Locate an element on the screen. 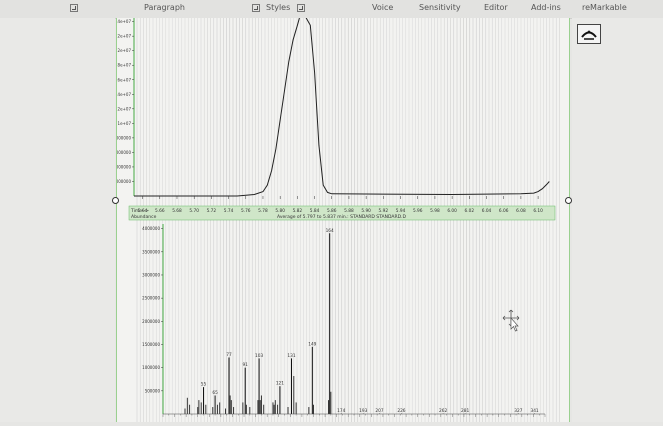  remarkable-icon is located at coordinates (589, 35).